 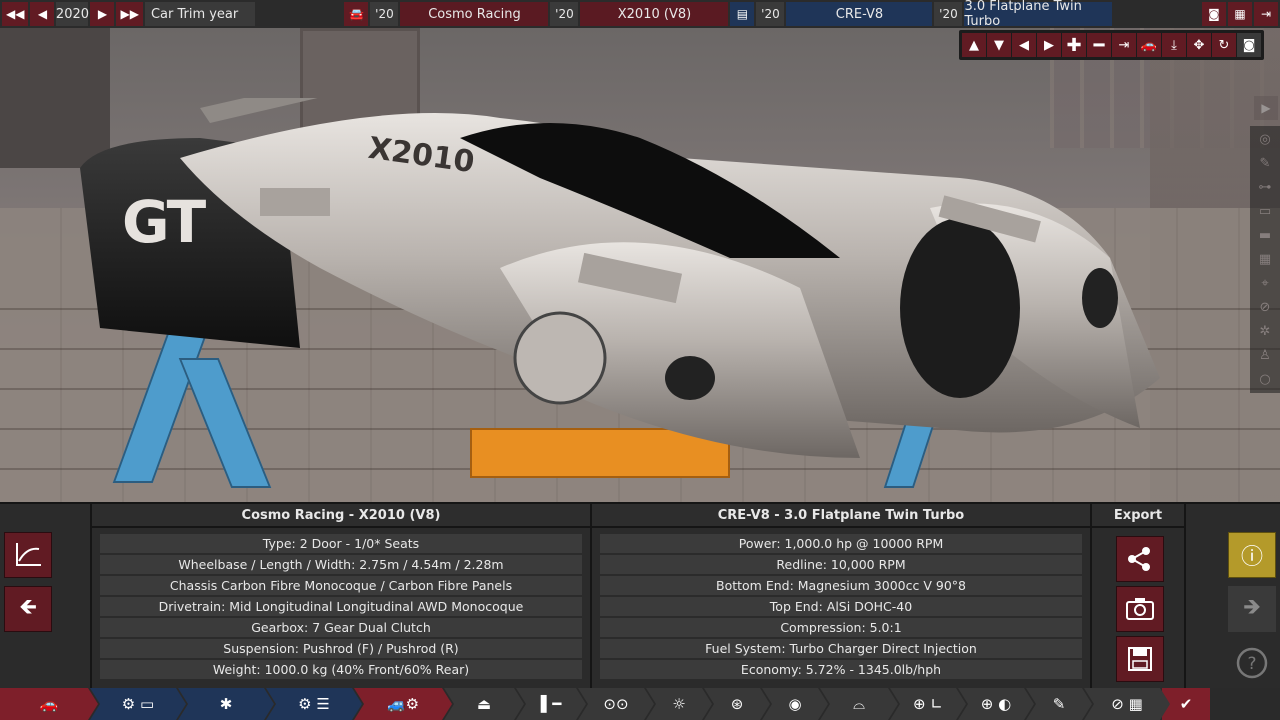 I want to click on nav-aero: ☼, so click(x=679, y=704).